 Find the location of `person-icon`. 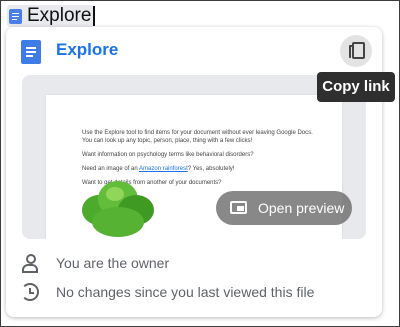

person-icon is located at coordinates (30, 263).